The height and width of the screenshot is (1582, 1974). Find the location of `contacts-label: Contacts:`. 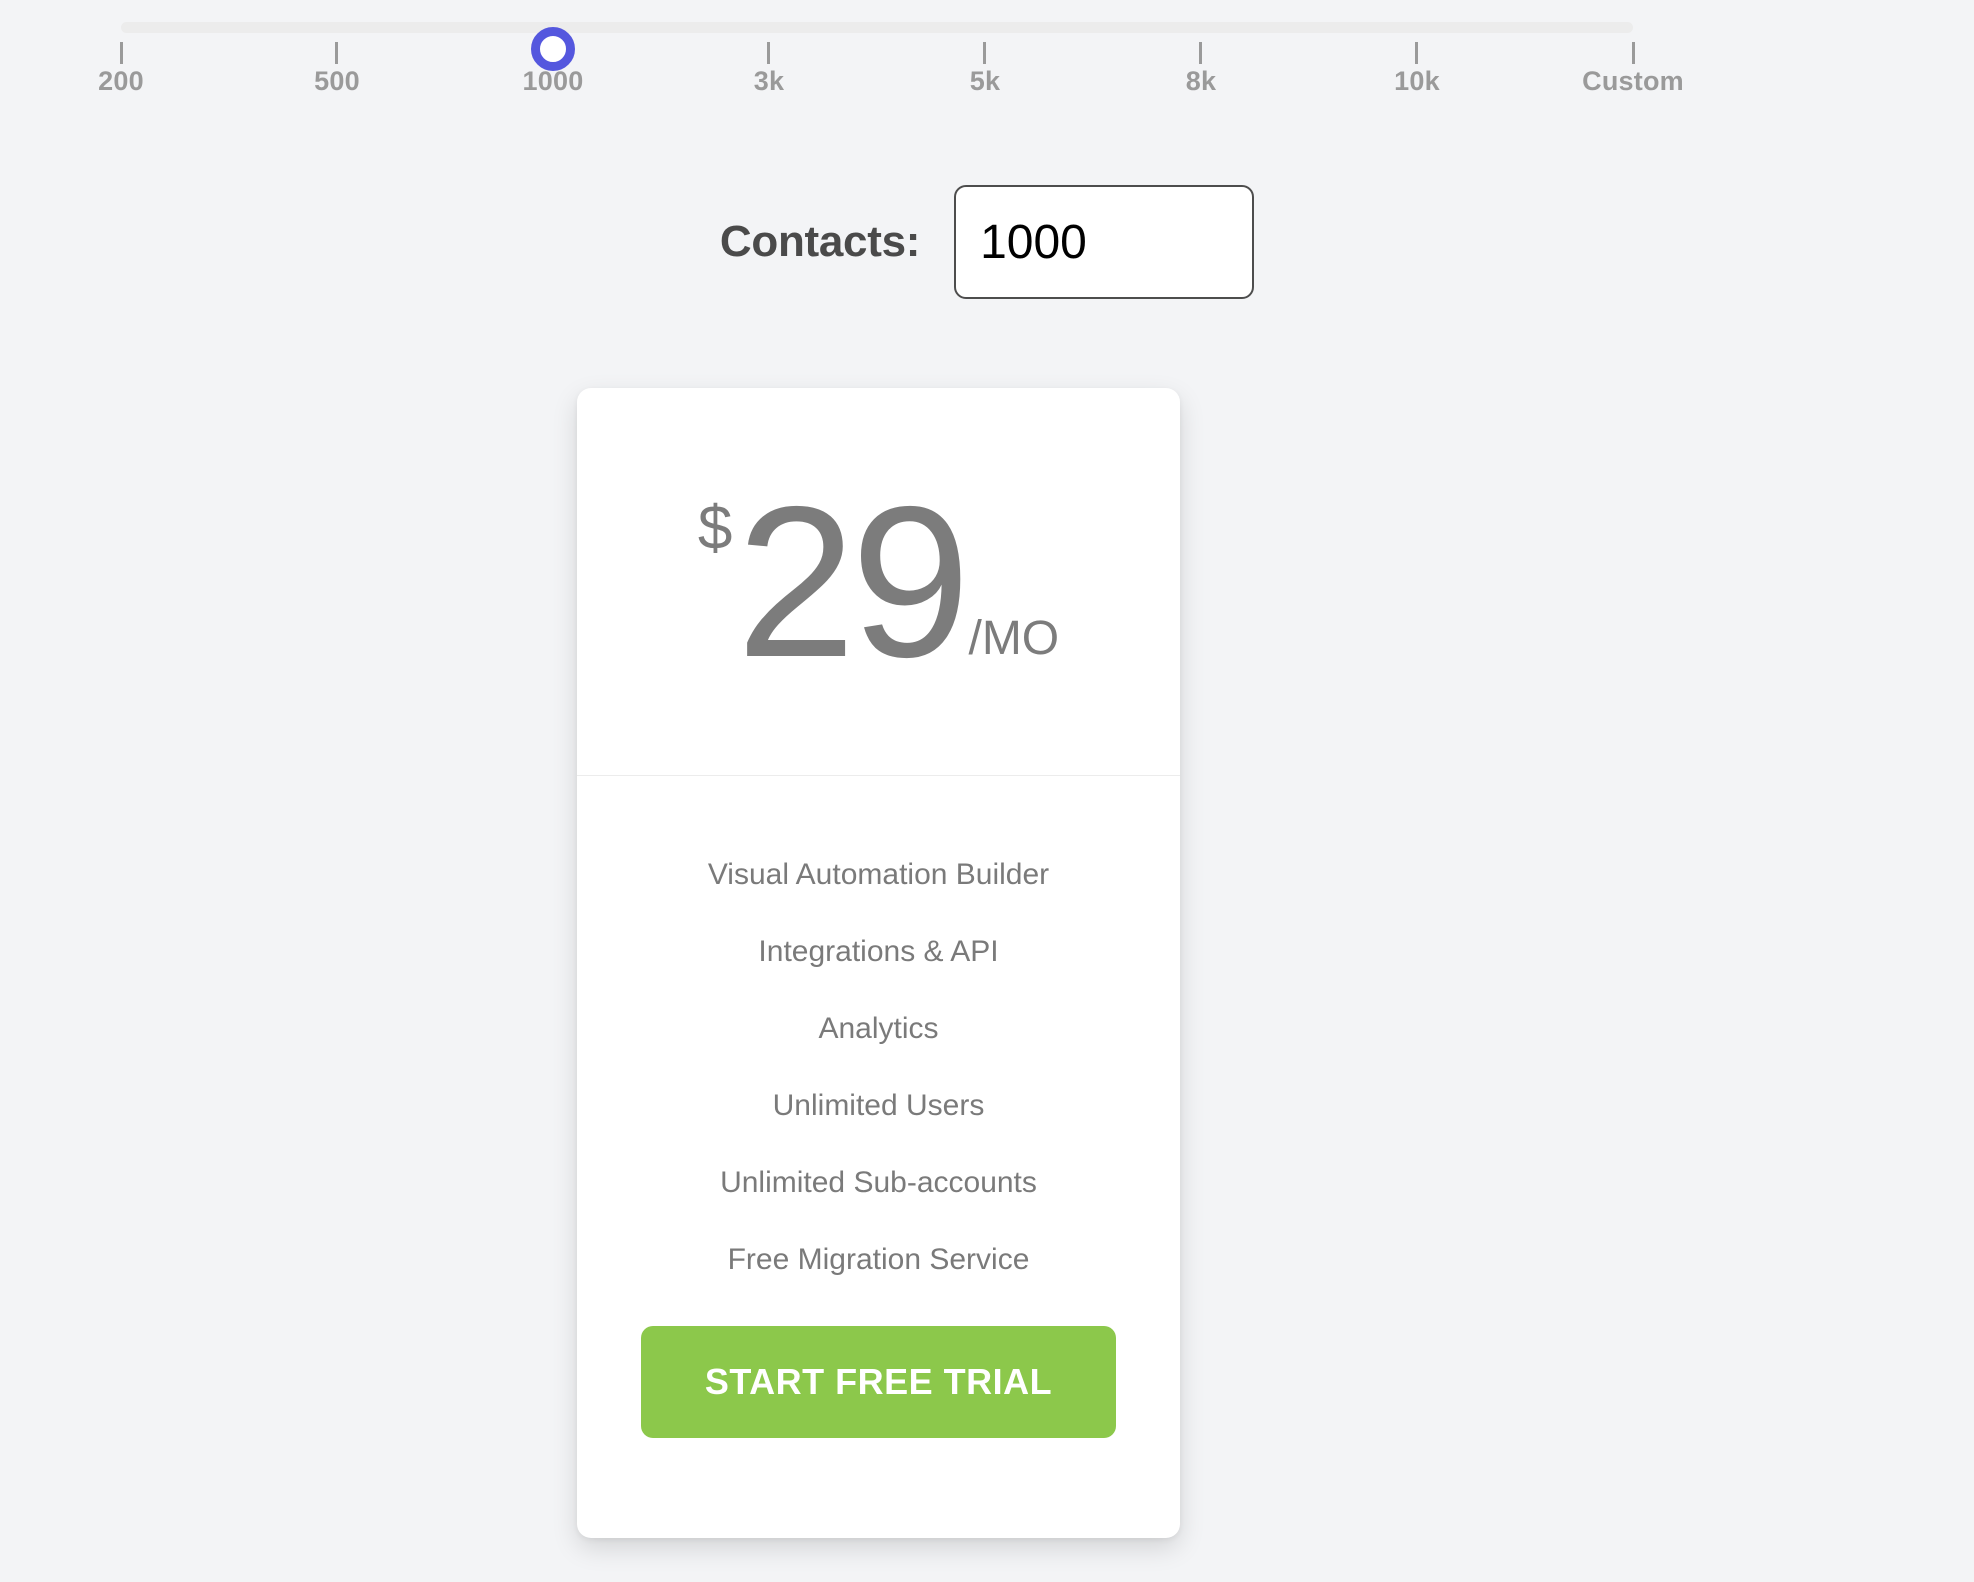

contacts-label: Contacts: is located at coordinates (820, 241).